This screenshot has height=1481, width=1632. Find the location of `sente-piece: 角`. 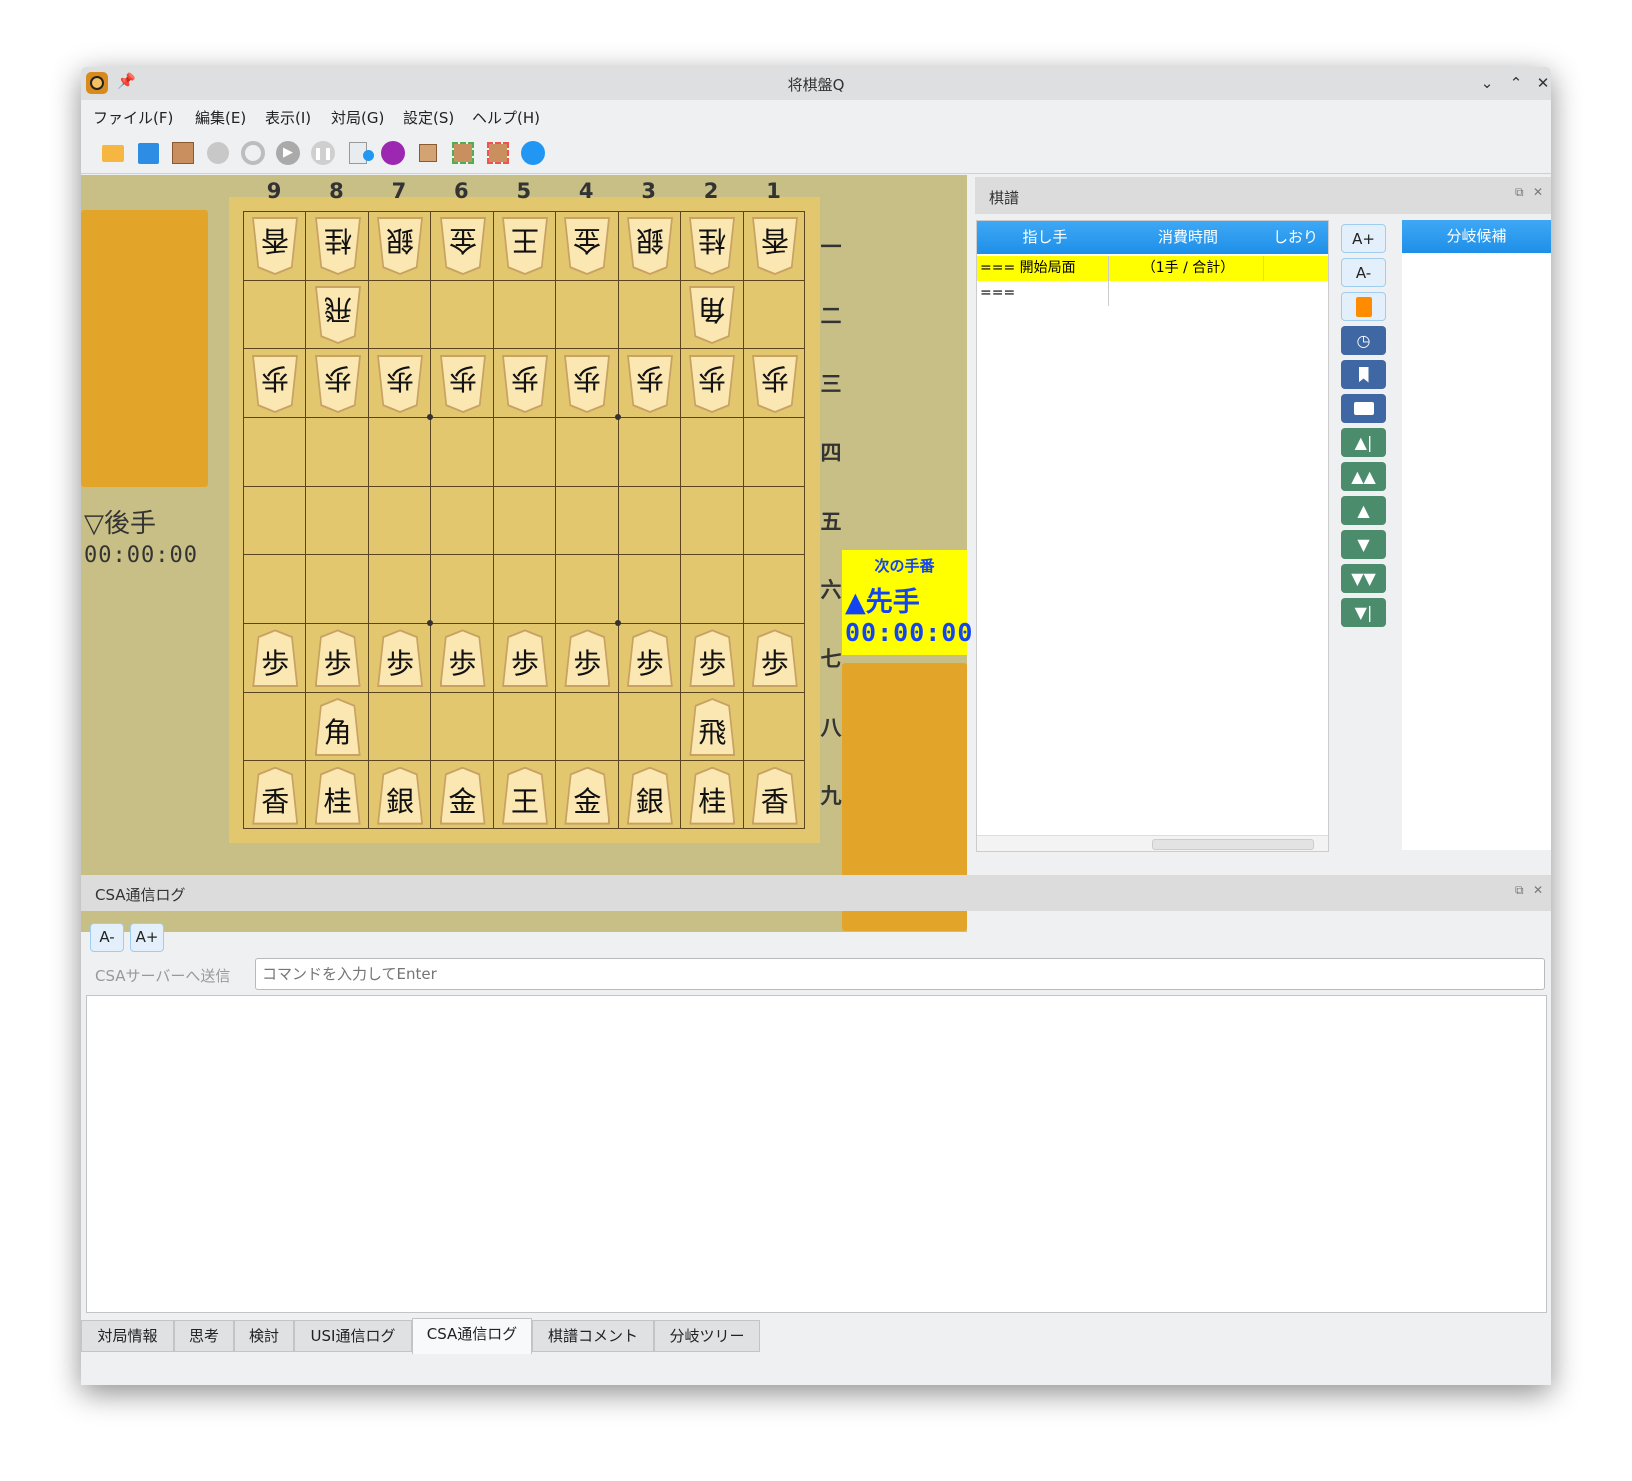

sente-piece: 角 is located at coordinates (337, 727).